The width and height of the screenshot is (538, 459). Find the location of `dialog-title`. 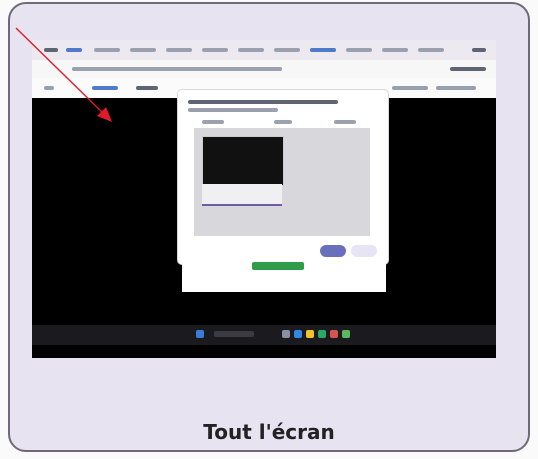

dialog-title is located at coordinates (263, 102).